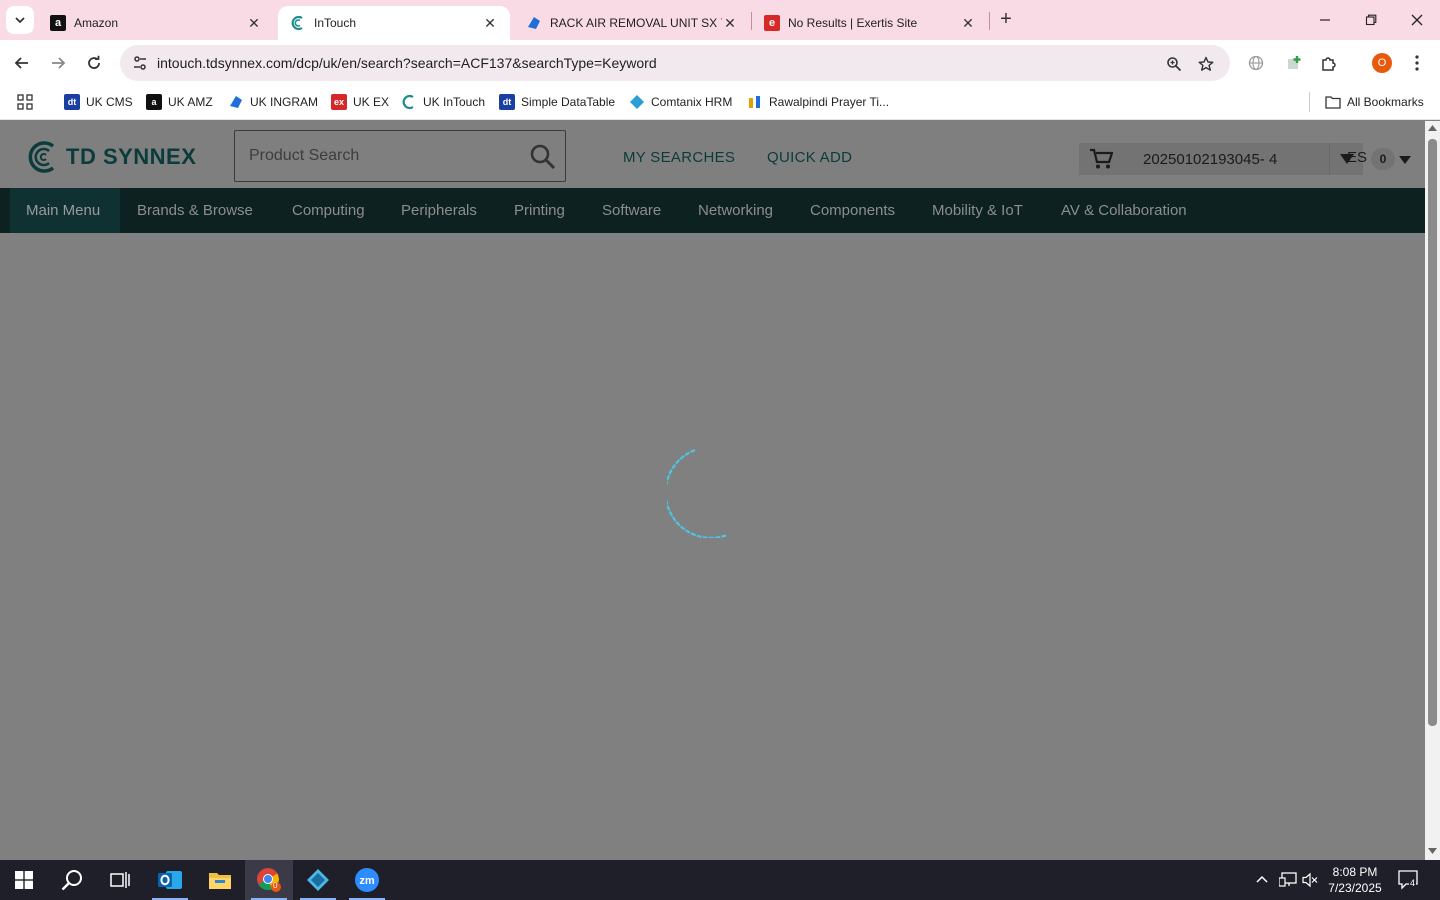  I want to click on taskbar-zoom: zm, so click(367, 880).